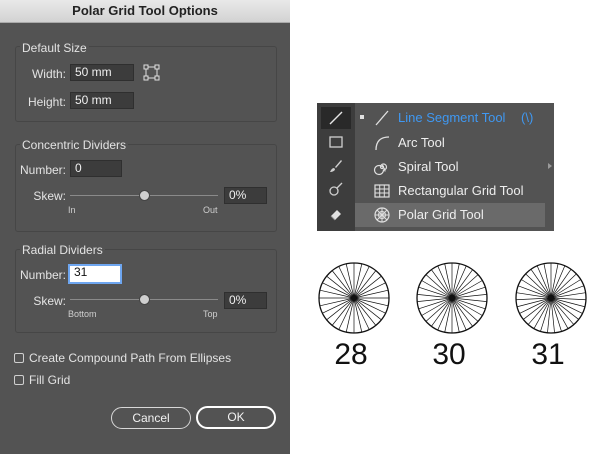 This screenshot has width=600, height=454. I want to click on concentric-dividers-title: Concentric Dividers, so click(74, 145).